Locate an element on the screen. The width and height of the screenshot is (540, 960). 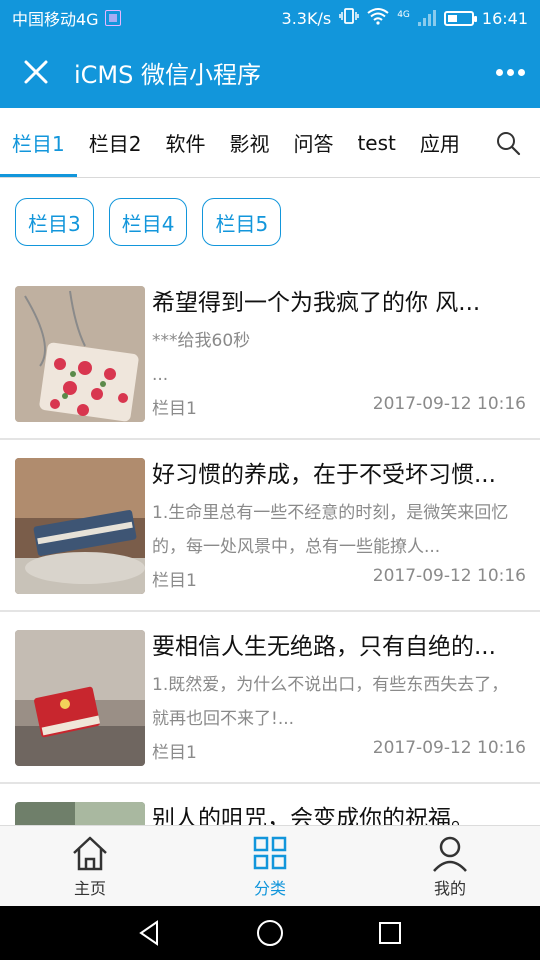
network-type: 4G is located at coordinates (403, 15).